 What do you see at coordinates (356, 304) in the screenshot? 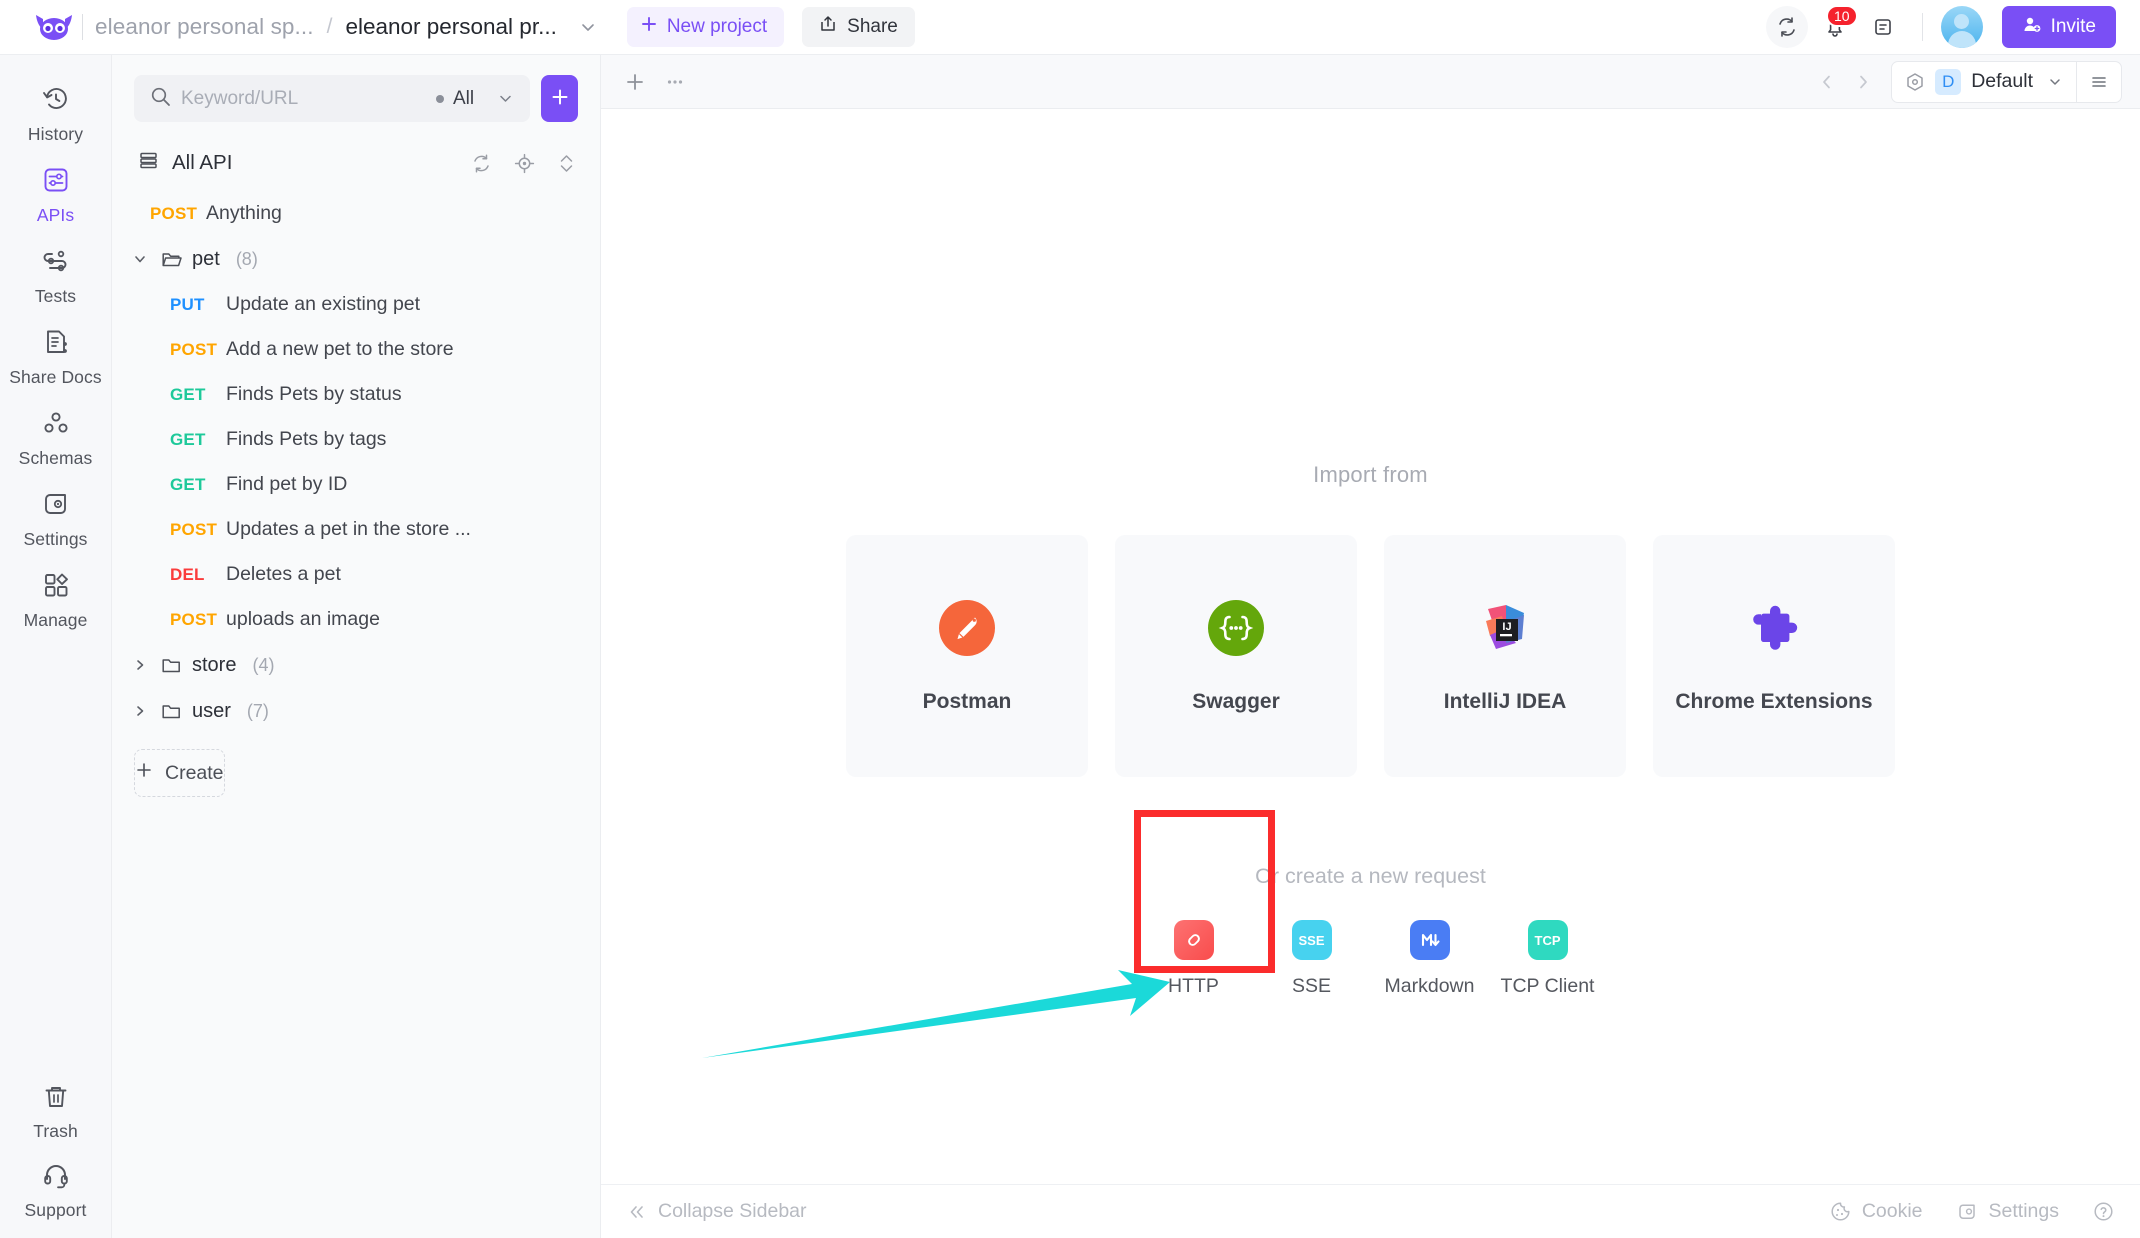
I see `list-item: PUT Update an existing pet` at bounding box center [356, 304].